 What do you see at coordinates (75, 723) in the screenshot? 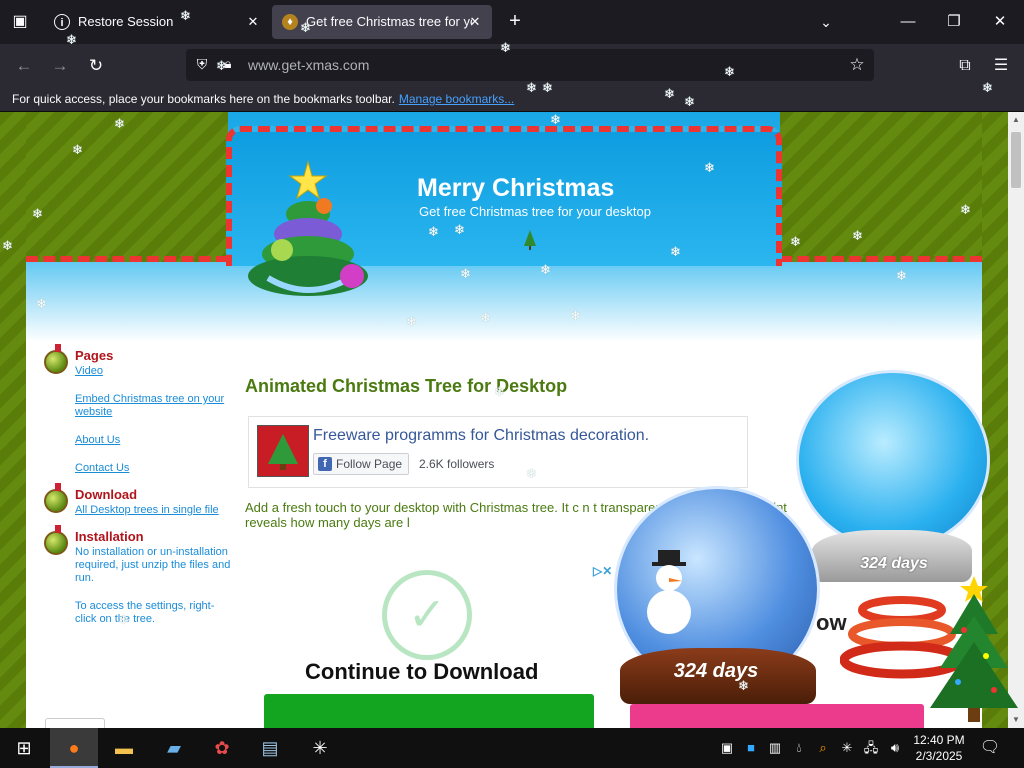
I see `ad-small-button` at bounding box center [75, 723].